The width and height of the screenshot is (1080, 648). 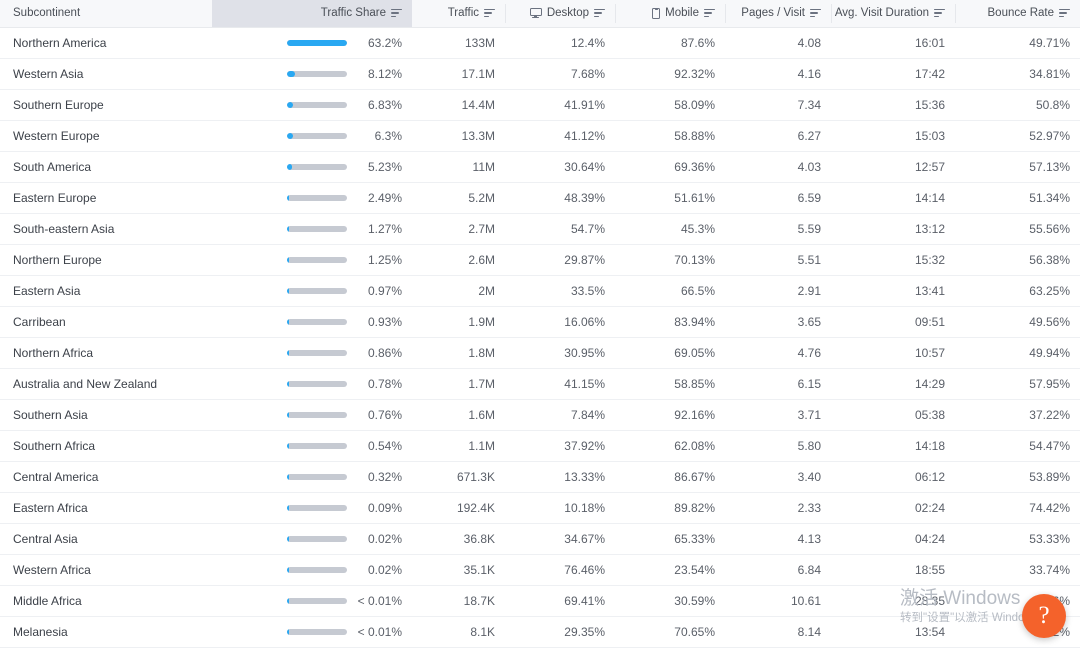 What do you see at coordinates (106, 632) in the screenshot?
I see `cell-subcontinent: Melanesia` at bounding box center [106, 632].